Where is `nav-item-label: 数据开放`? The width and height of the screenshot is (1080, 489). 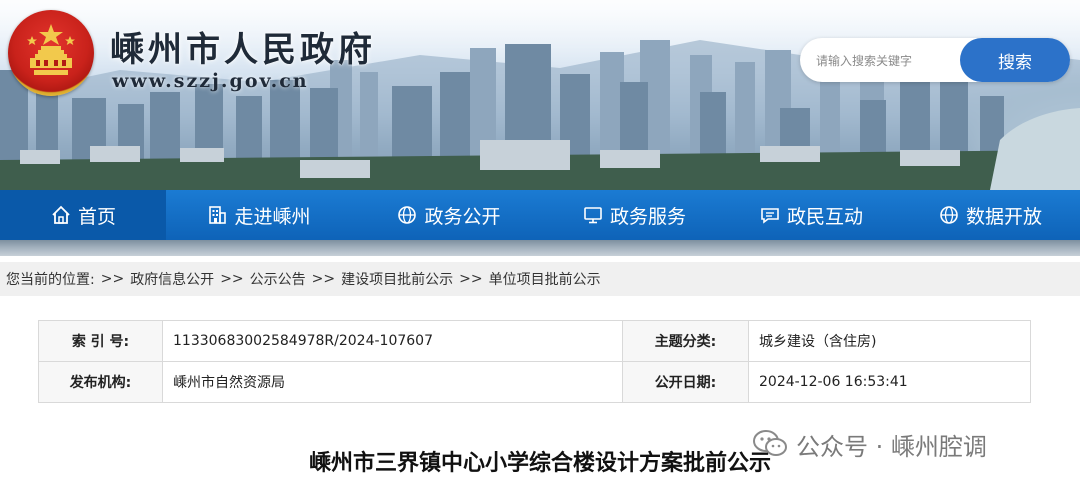 nav-item-label: 数据开放 is located at coordinates (1003, 216).